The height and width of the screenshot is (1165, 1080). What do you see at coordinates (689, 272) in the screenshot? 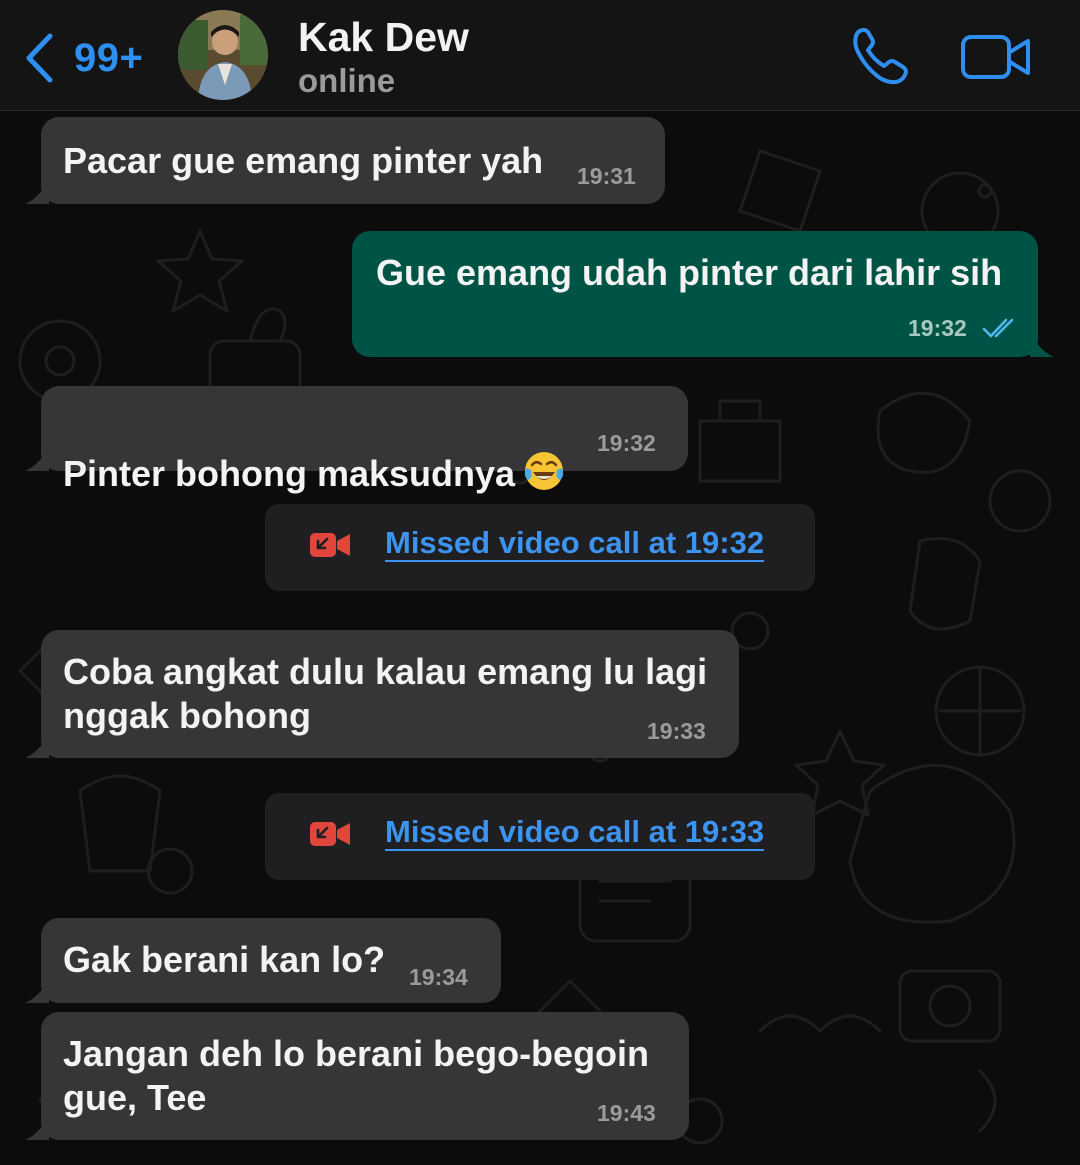
I see `message-text: Gue emang udah pinter dari lahir sih` at bounding box center [689, 272].